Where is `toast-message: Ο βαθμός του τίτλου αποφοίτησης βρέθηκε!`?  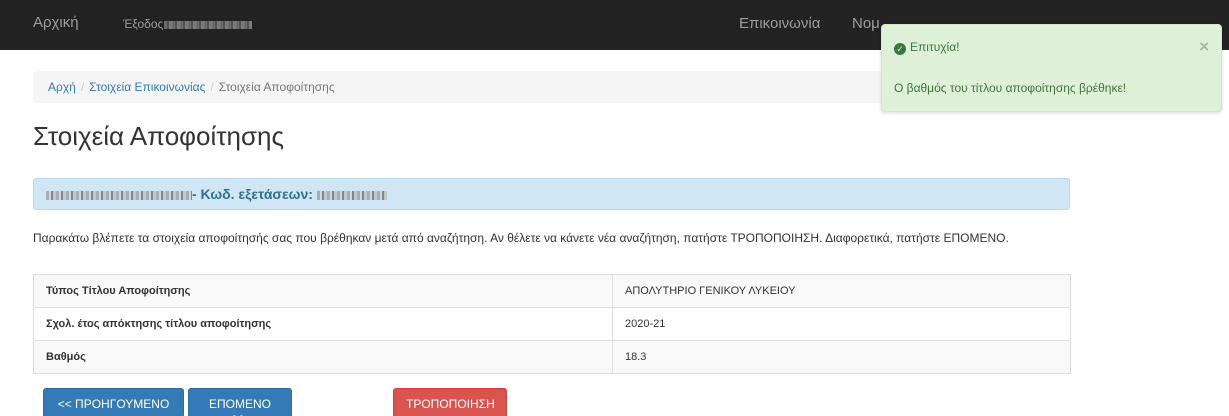
toast-message: Ο βαθμός του τίτλου αποφοίτησης βρέθηκε! is located at coordinates (1010, 88).